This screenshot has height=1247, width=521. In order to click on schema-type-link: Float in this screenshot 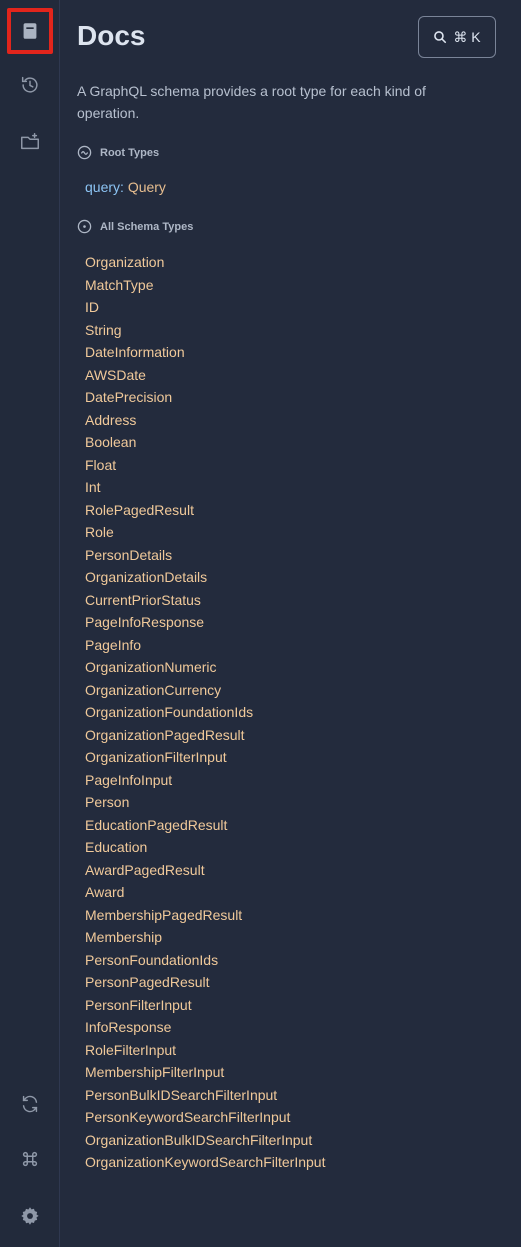, I will do `click(205, 465)`.